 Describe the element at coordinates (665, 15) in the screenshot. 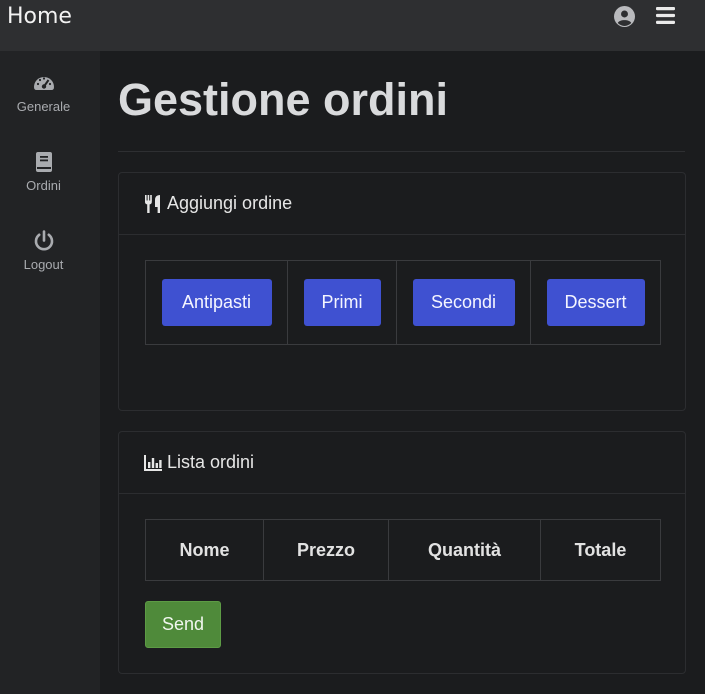

I see `hamburger-menu-icon` at that location.